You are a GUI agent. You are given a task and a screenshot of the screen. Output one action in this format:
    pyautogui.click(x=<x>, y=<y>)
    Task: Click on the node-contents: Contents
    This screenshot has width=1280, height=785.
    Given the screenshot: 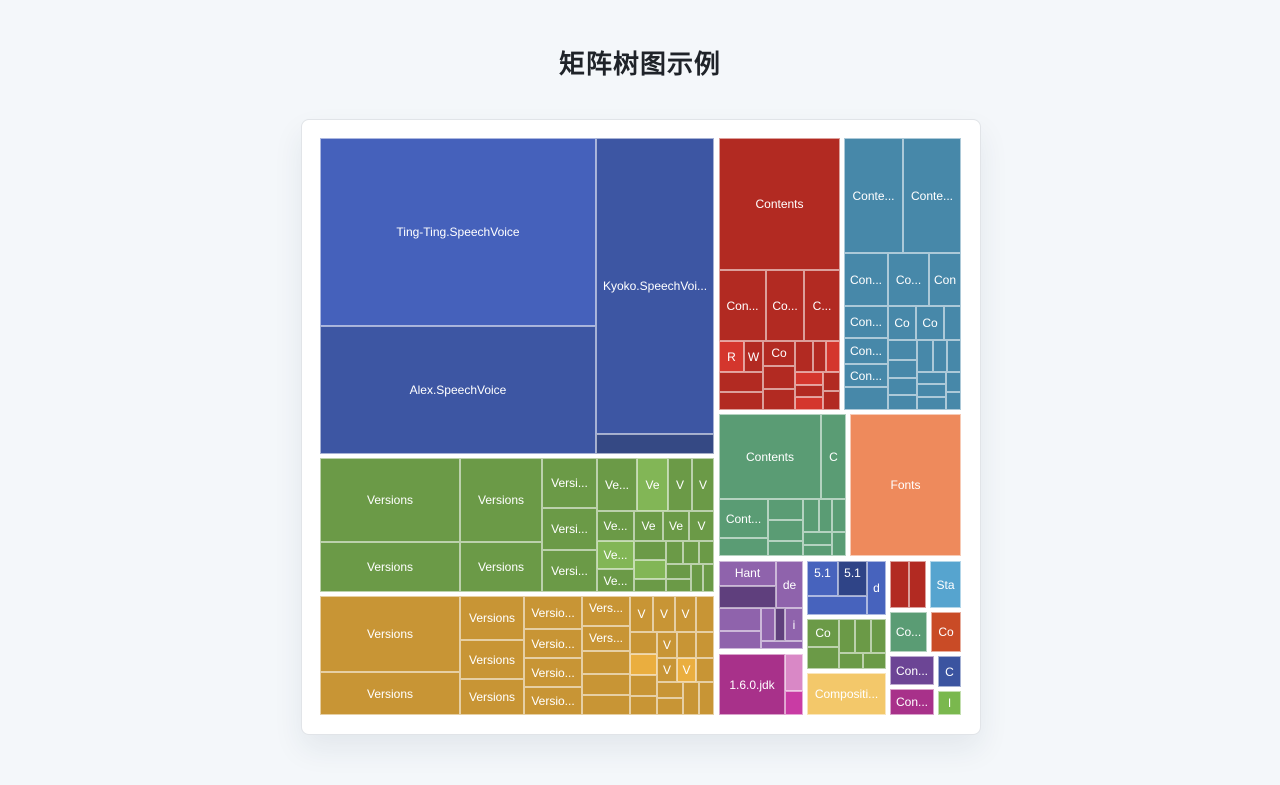 What is the action you would take?
    pyautogui.click(x=779, y=204)
    